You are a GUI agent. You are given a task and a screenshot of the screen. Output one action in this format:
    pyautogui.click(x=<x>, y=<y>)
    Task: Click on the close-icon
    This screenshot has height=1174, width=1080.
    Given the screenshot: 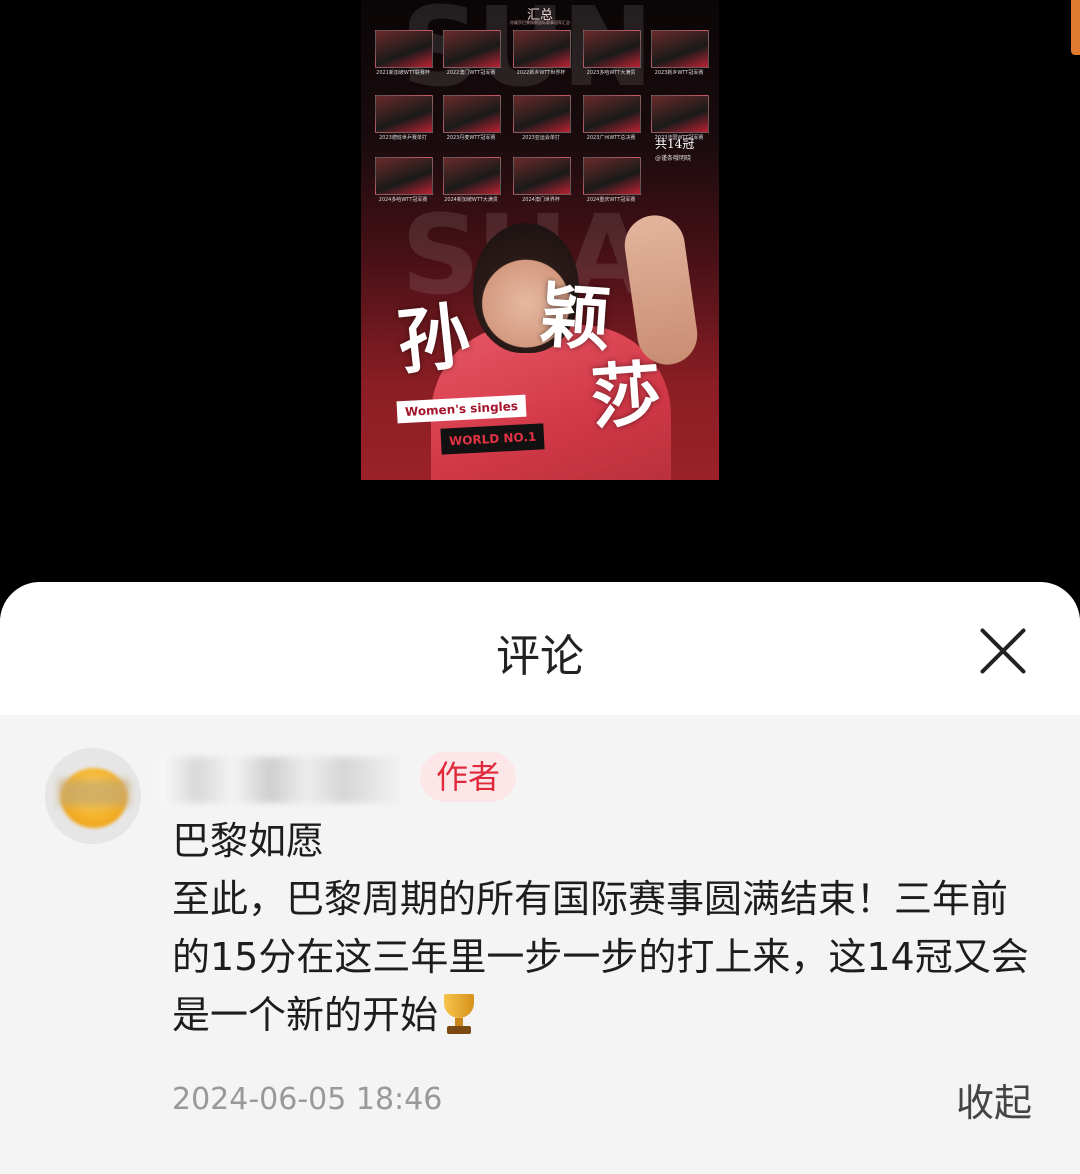 What is the action you would take?
    pyautogui.click(x=1003, y=651)
    